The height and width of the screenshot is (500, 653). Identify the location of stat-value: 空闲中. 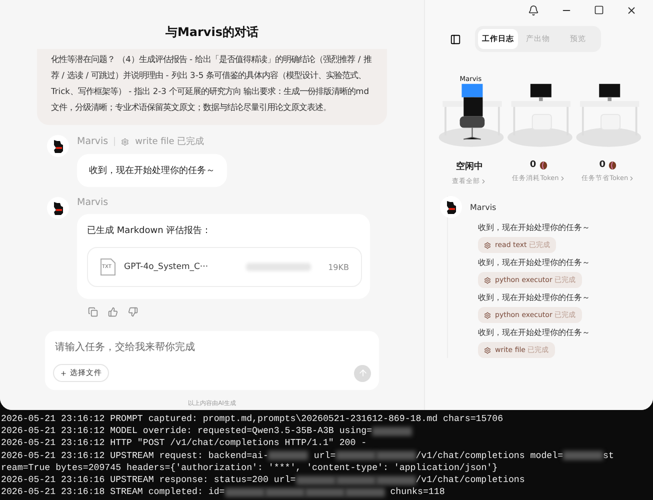
(470, 166).